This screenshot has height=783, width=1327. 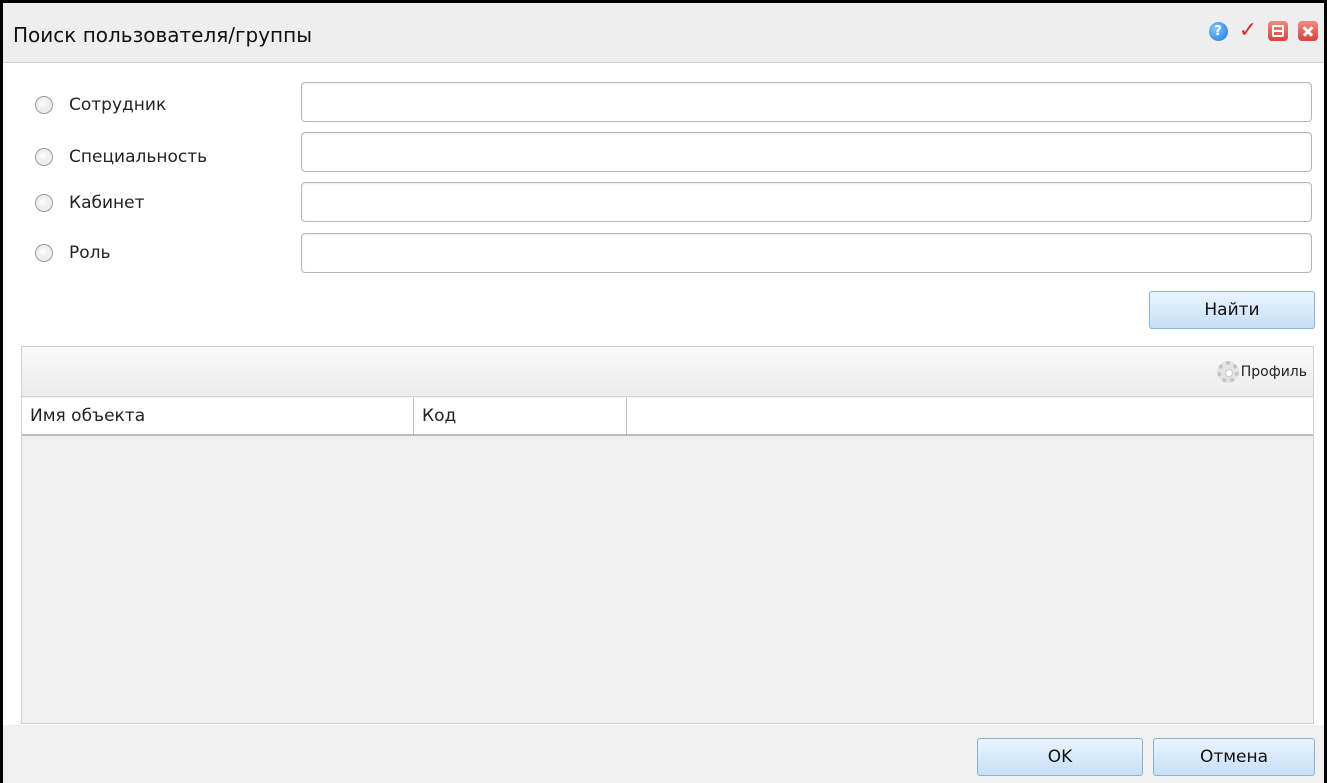 I want to click on find-button: Найти, so click(x=1232, y=310).